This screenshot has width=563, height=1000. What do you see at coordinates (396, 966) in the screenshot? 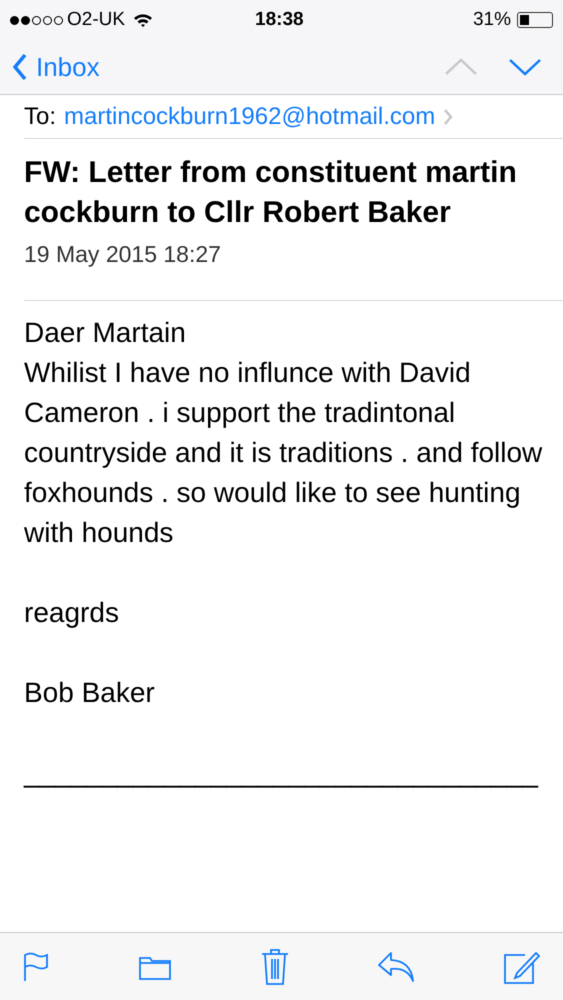
I see `reply-icon` at bounding box center [396, 966].